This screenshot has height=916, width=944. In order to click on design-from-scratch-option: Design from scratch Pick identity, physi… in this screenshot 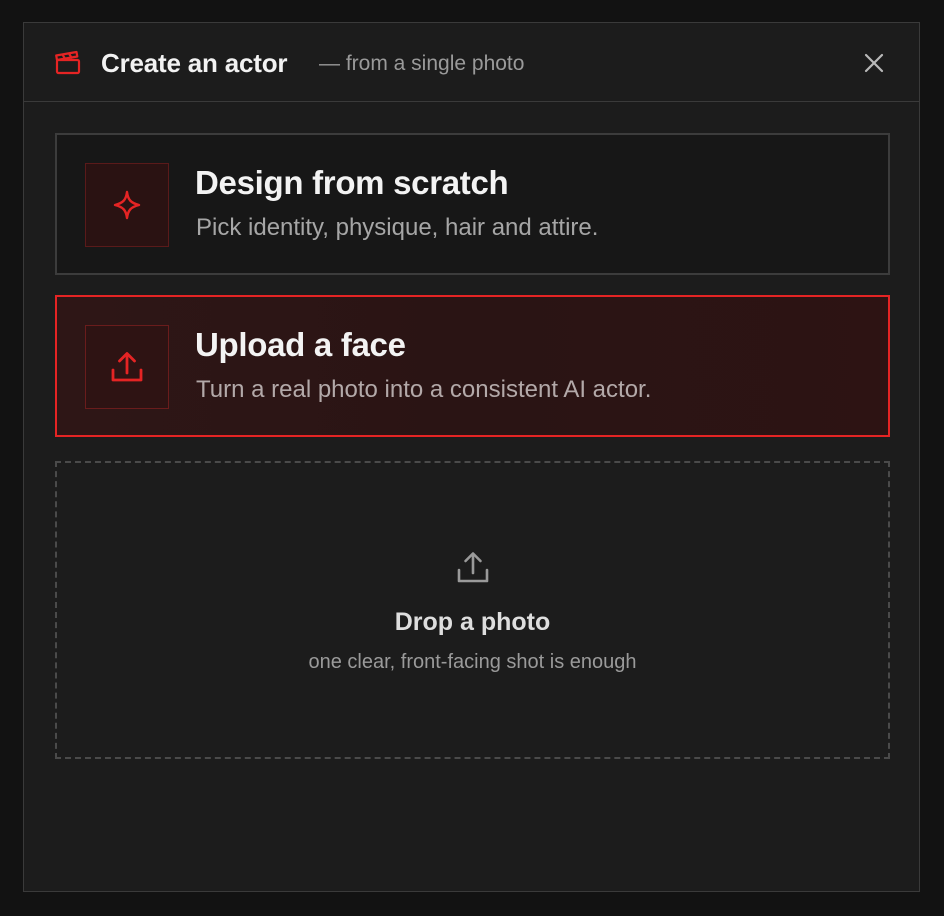, I will do `click(472, 204)`.